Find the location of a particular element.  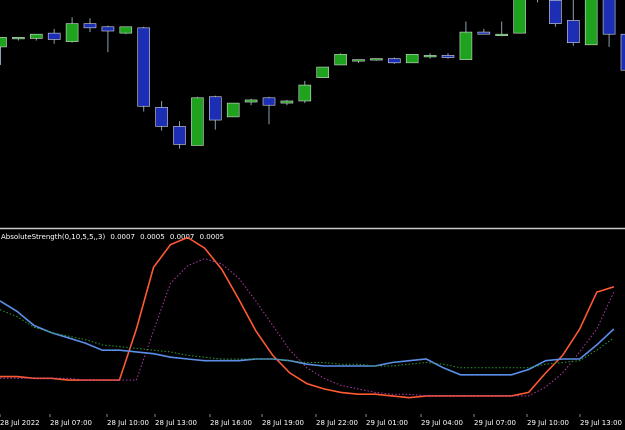

time-label: 29 Jul 04:00 is located at coordinates (442, 423).